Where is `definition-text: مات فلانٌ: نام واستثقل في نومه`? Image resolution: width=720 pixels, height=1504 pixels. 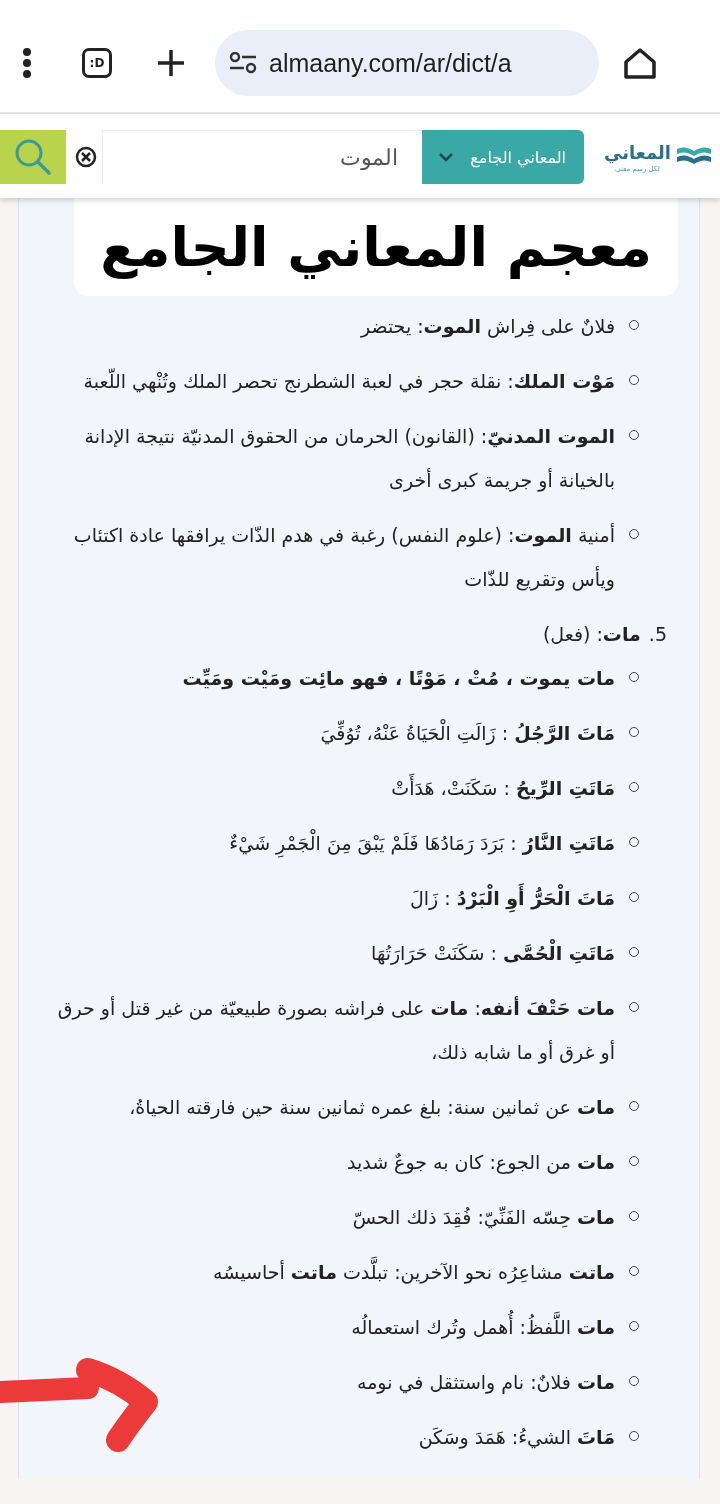 definition-text: مات فلانٌ: نام واستثقل في نومه is located at coordinates (485, 1383).